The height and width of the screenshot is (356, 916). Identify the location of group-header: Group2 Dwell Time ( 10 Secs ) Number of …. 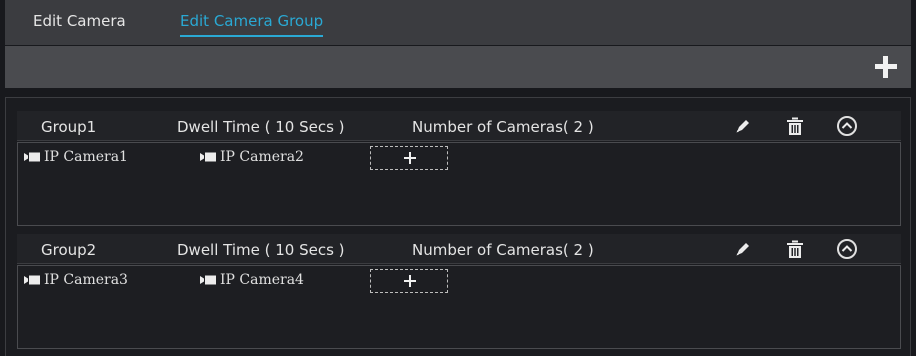
(459, 249).